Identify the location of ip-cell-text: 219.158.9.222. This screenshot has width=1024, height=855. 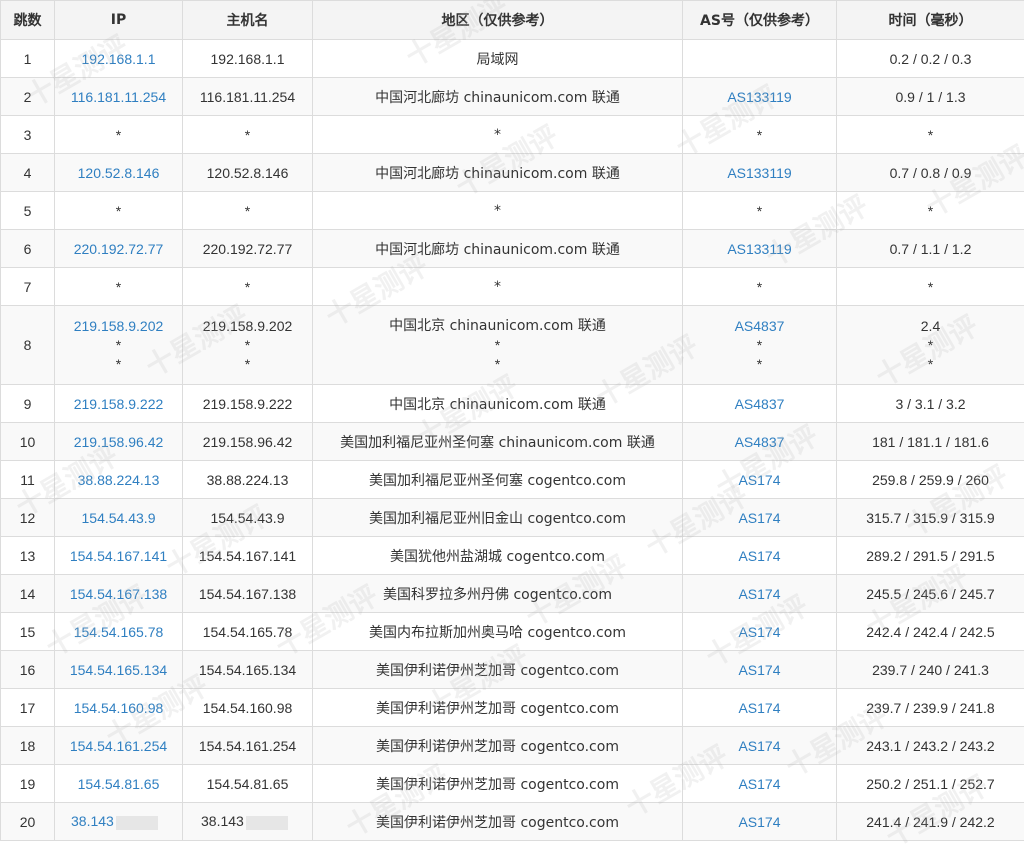
(119, 404).